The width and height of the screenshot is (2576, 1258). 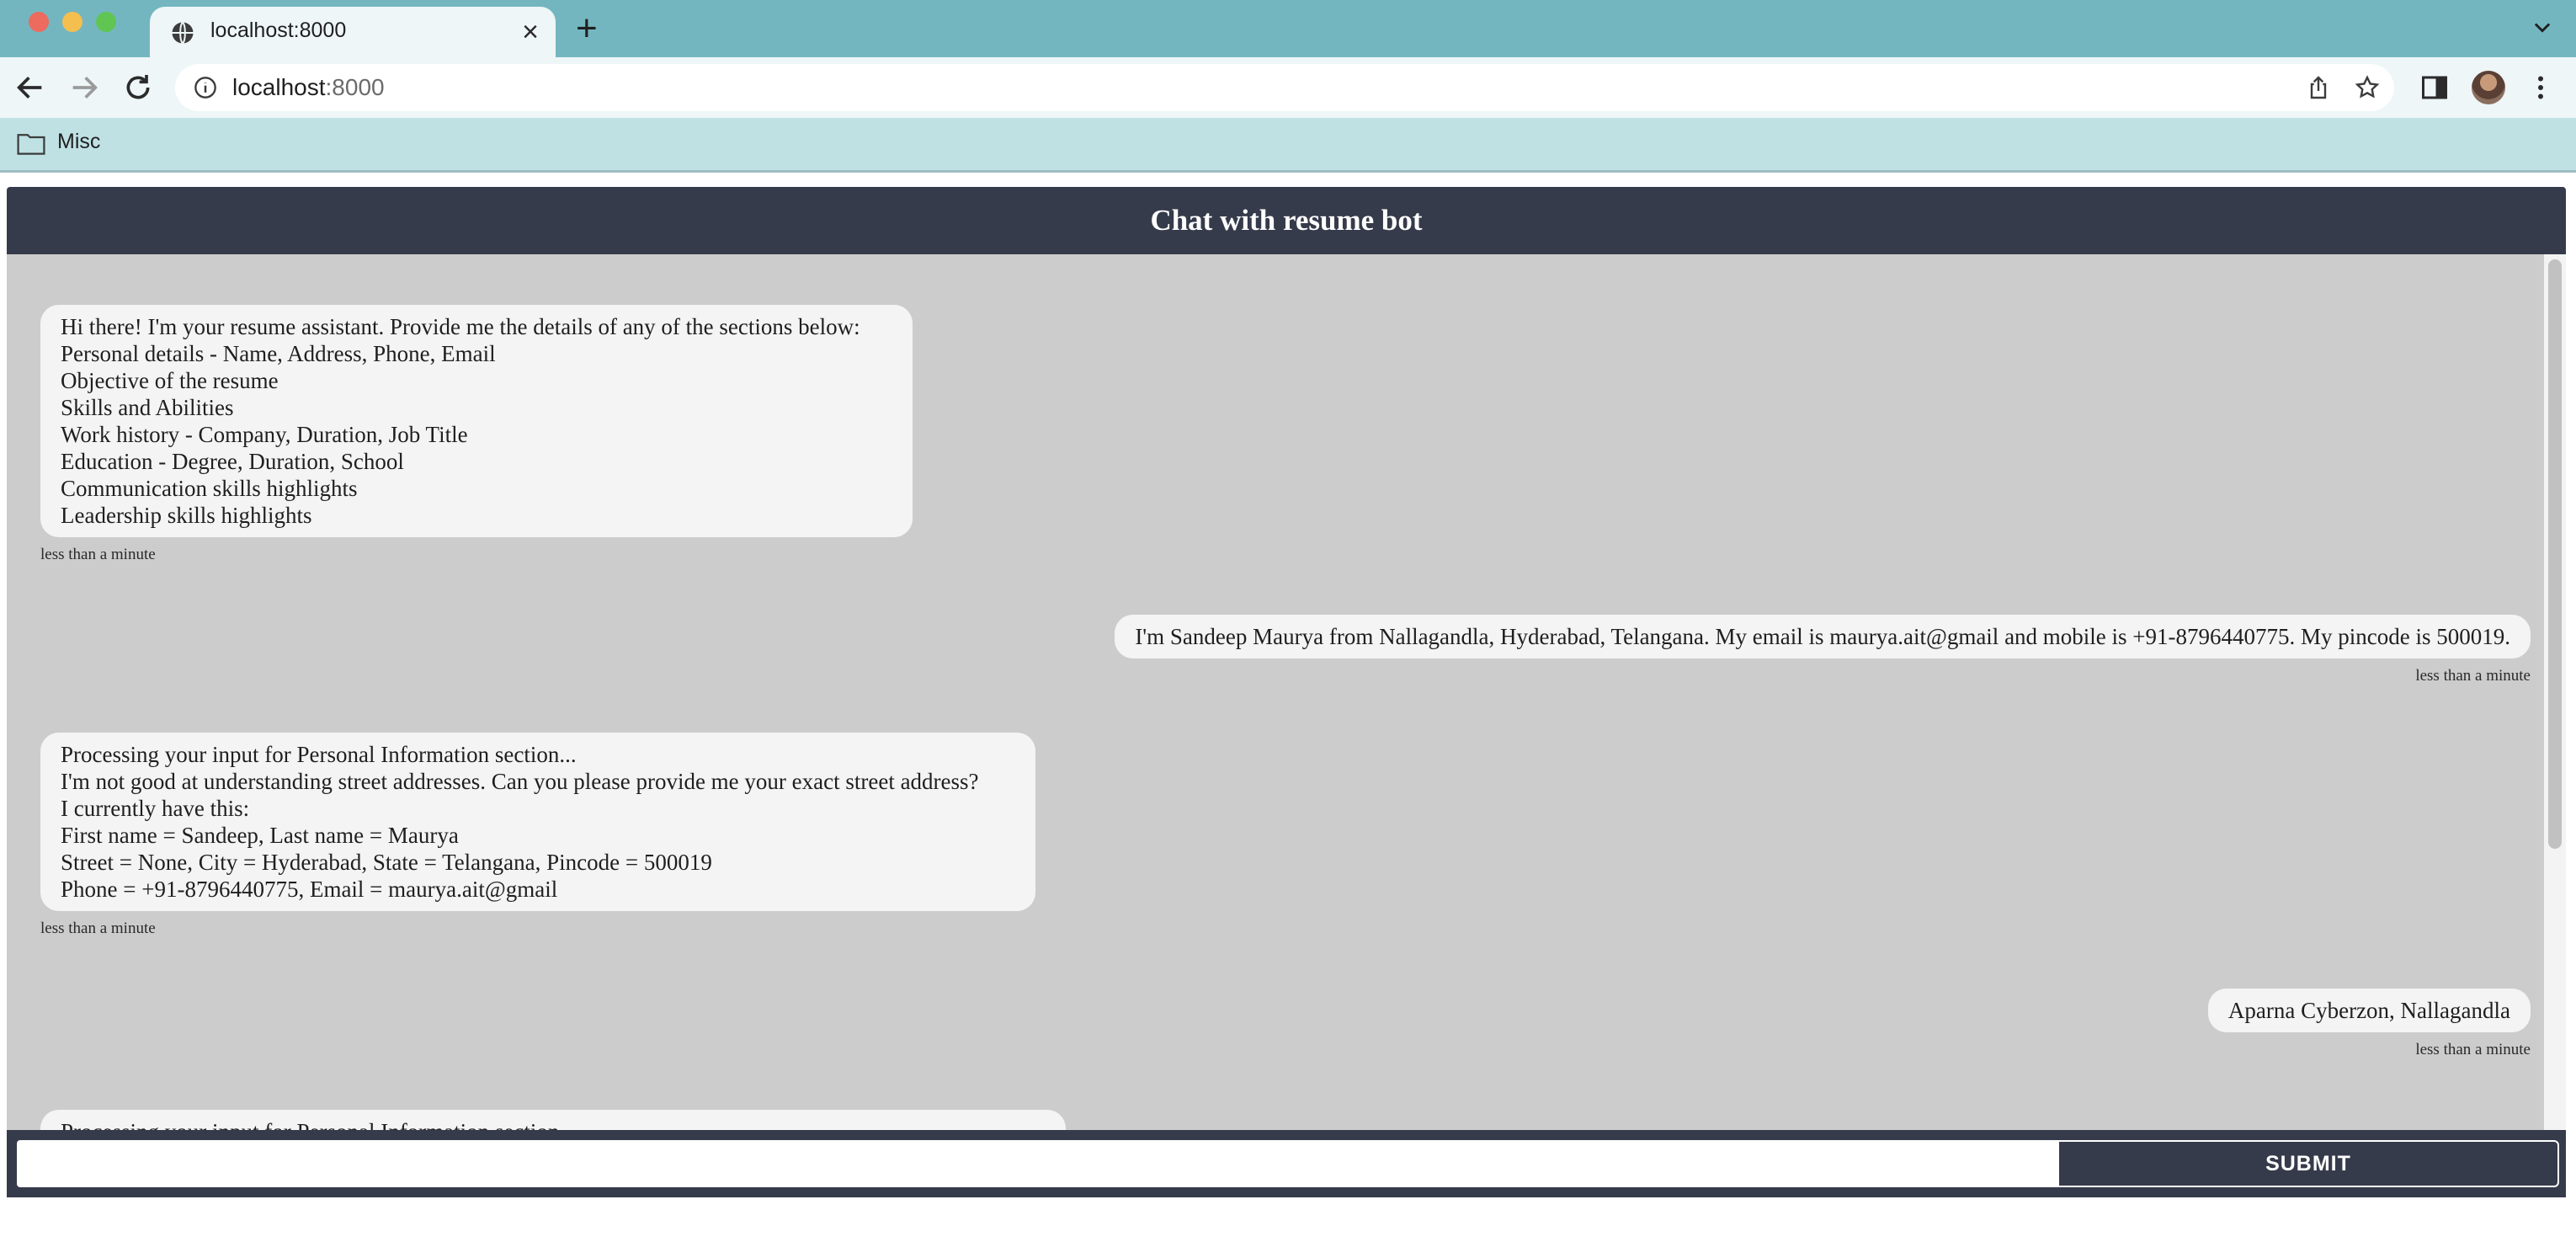 I want to click on message-line: First name = Sandeep, Last name = Maurya, so click(x=260, y=835).